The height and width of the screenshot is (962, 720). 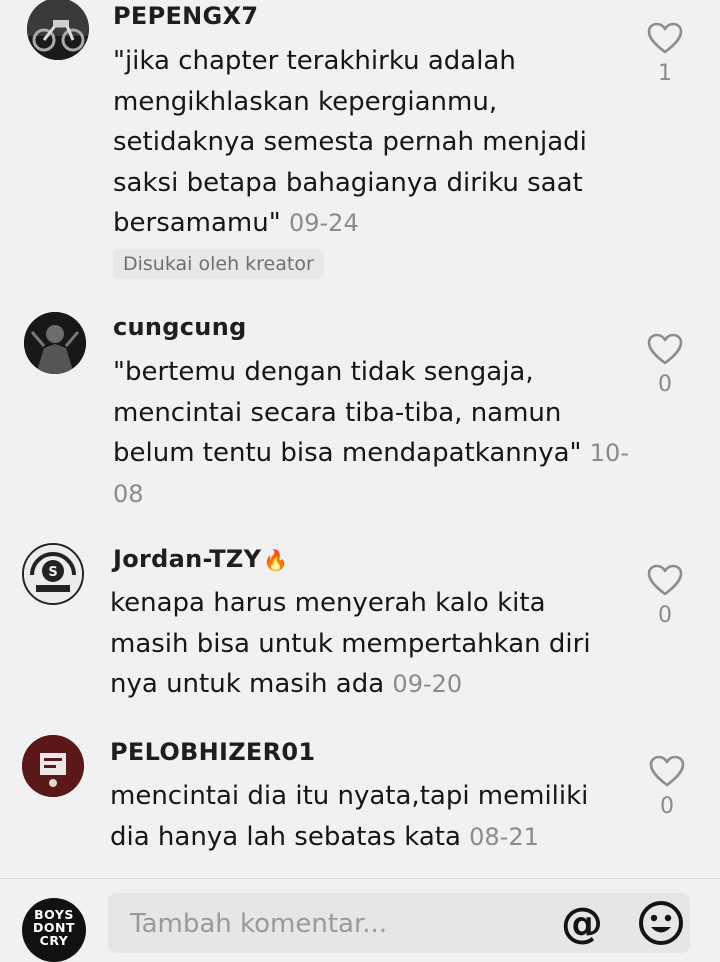 I want to click on svg-text: S, so click(x=52, y=572).